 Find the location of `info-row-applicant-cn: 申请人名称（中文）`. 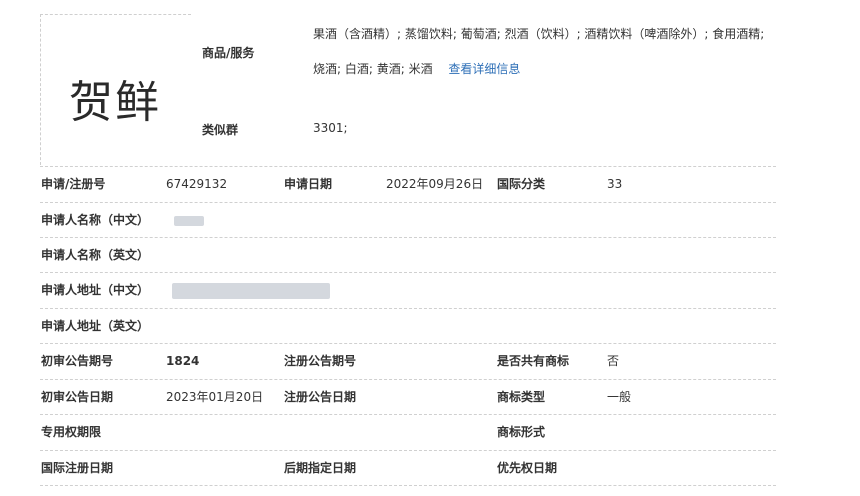

info-row-applicant-cn: 申请人名称（中文） is located at coordinates (430, 220).